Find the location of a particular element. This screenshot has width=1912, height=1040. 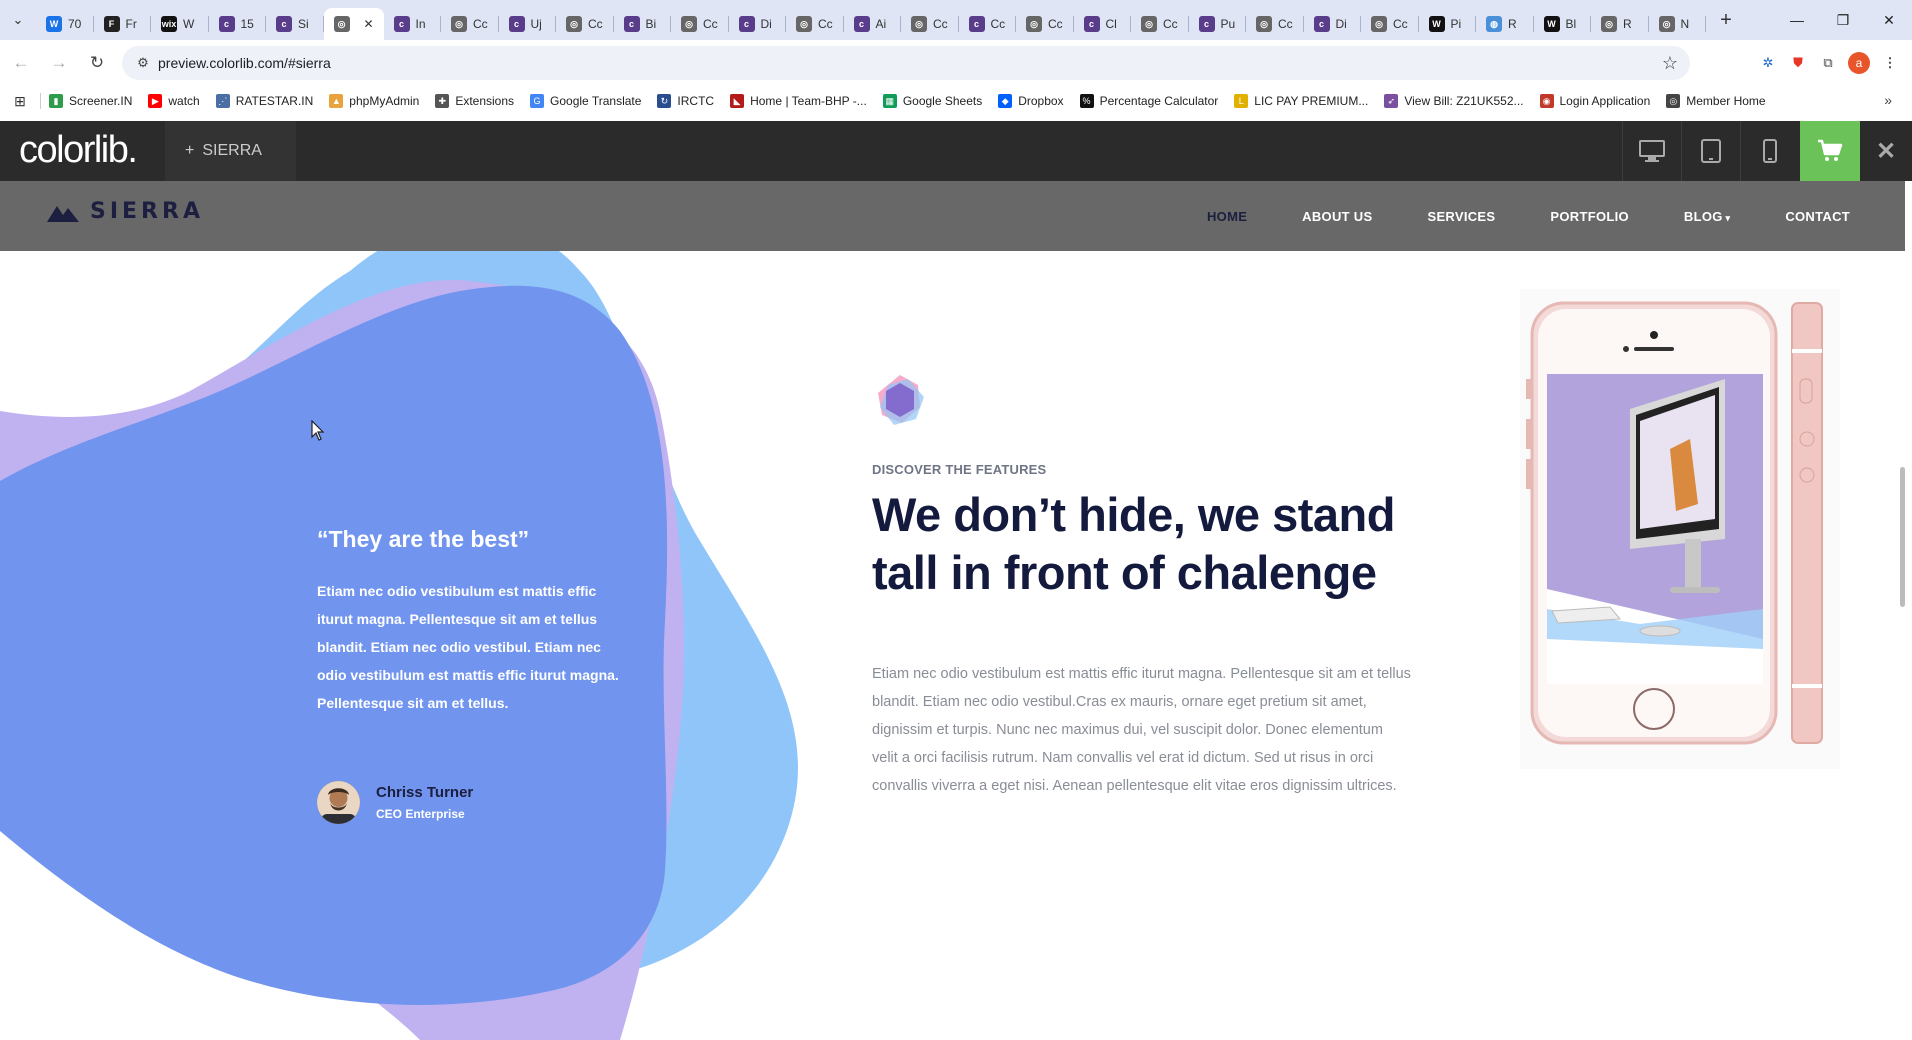

forward-button: → is located at coordinates (59, 63).